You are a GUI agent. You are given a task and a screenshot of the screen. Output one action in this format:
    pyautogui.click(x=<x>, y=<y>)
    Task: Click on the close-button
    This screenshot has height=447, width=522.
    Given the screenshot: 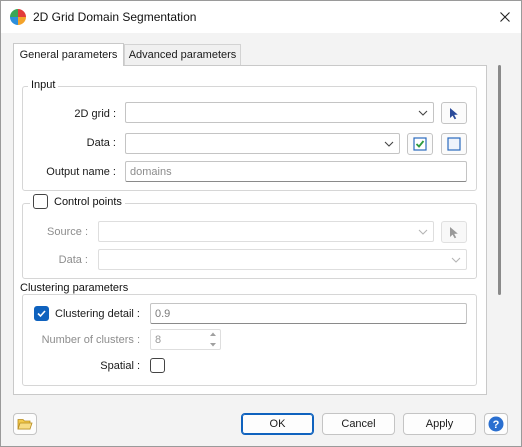 What is the action you would take?
    pyautogui.click(x=505, y=17)
    